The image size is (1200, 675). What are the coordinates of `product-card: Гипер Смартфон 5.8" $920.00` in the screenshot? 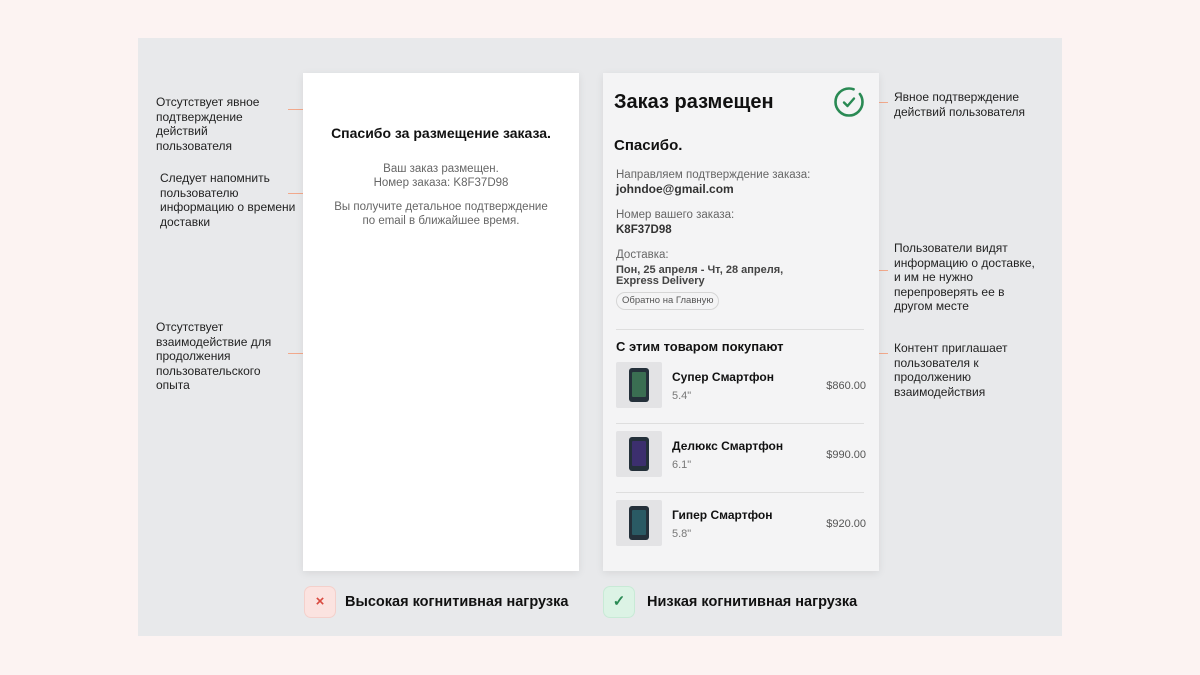 It's located at (741, 524).